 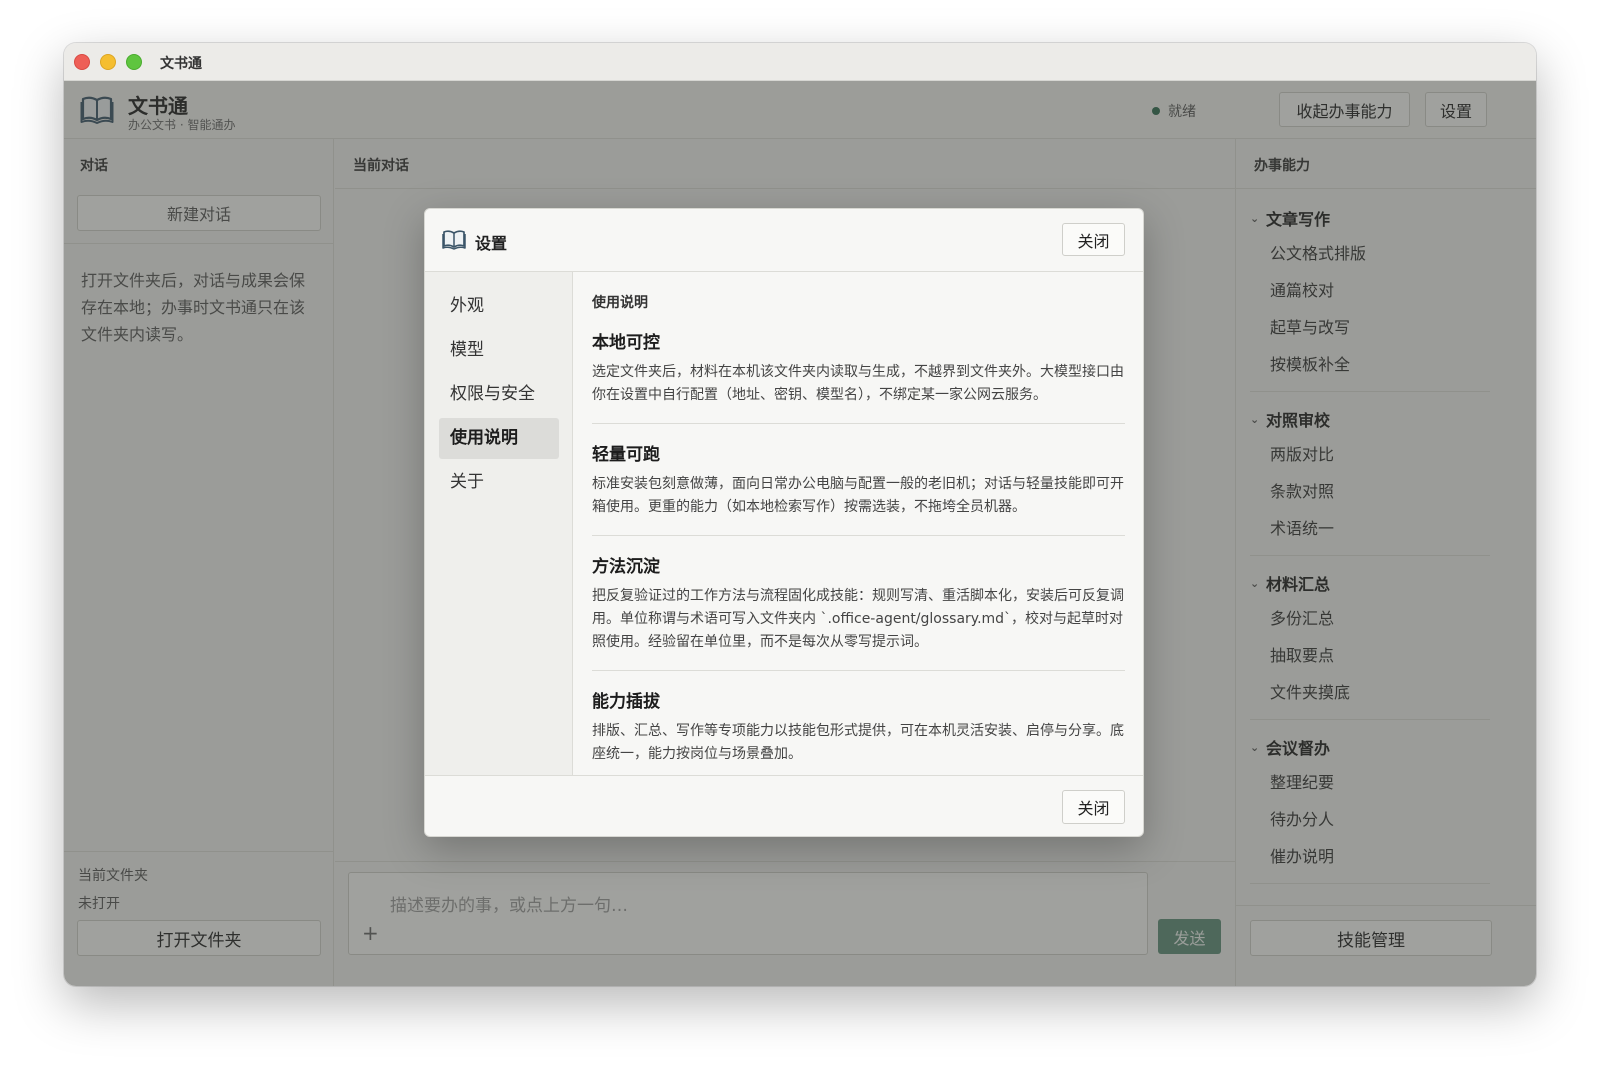 What do you see at coordinates (784, 240) in the screenshot?
I see `dialog-header: 设置 关闭` at bounding box center [784, 240].